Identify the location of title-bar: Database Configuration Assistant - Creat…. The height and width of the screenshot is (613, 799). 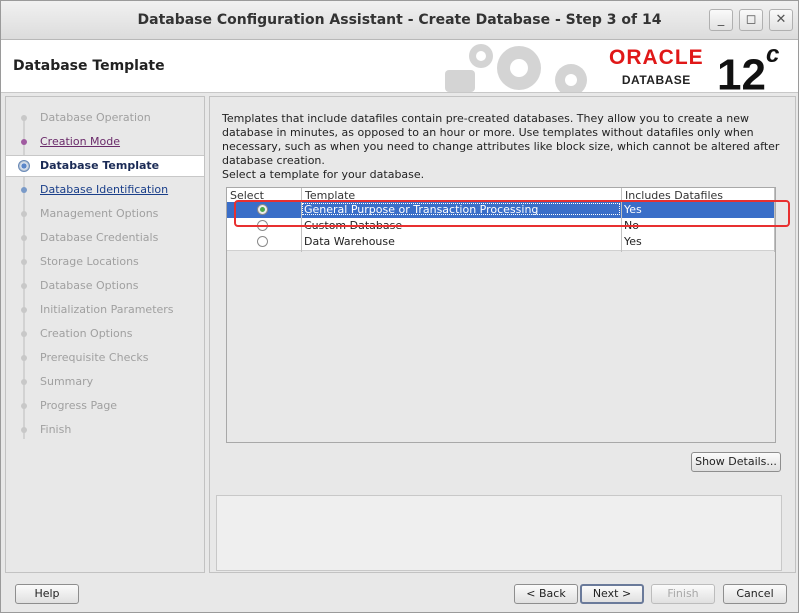
(399, 20).